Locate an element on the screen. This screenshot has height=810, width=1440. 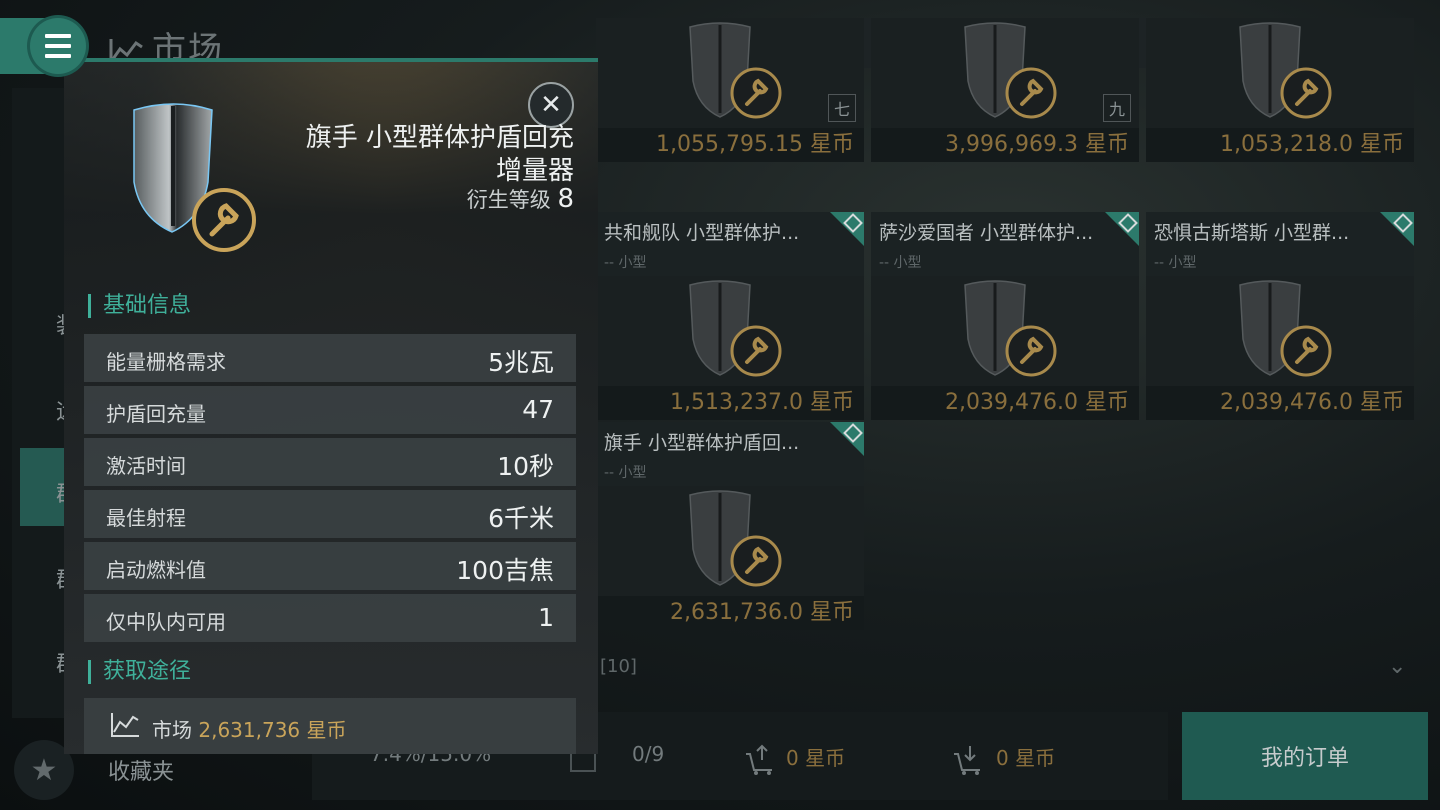
market-item-card: 恐惧古斯塔斯 小型群... -- 小型 2,039,476.0 星币 is located at coordinates (1280, 316).